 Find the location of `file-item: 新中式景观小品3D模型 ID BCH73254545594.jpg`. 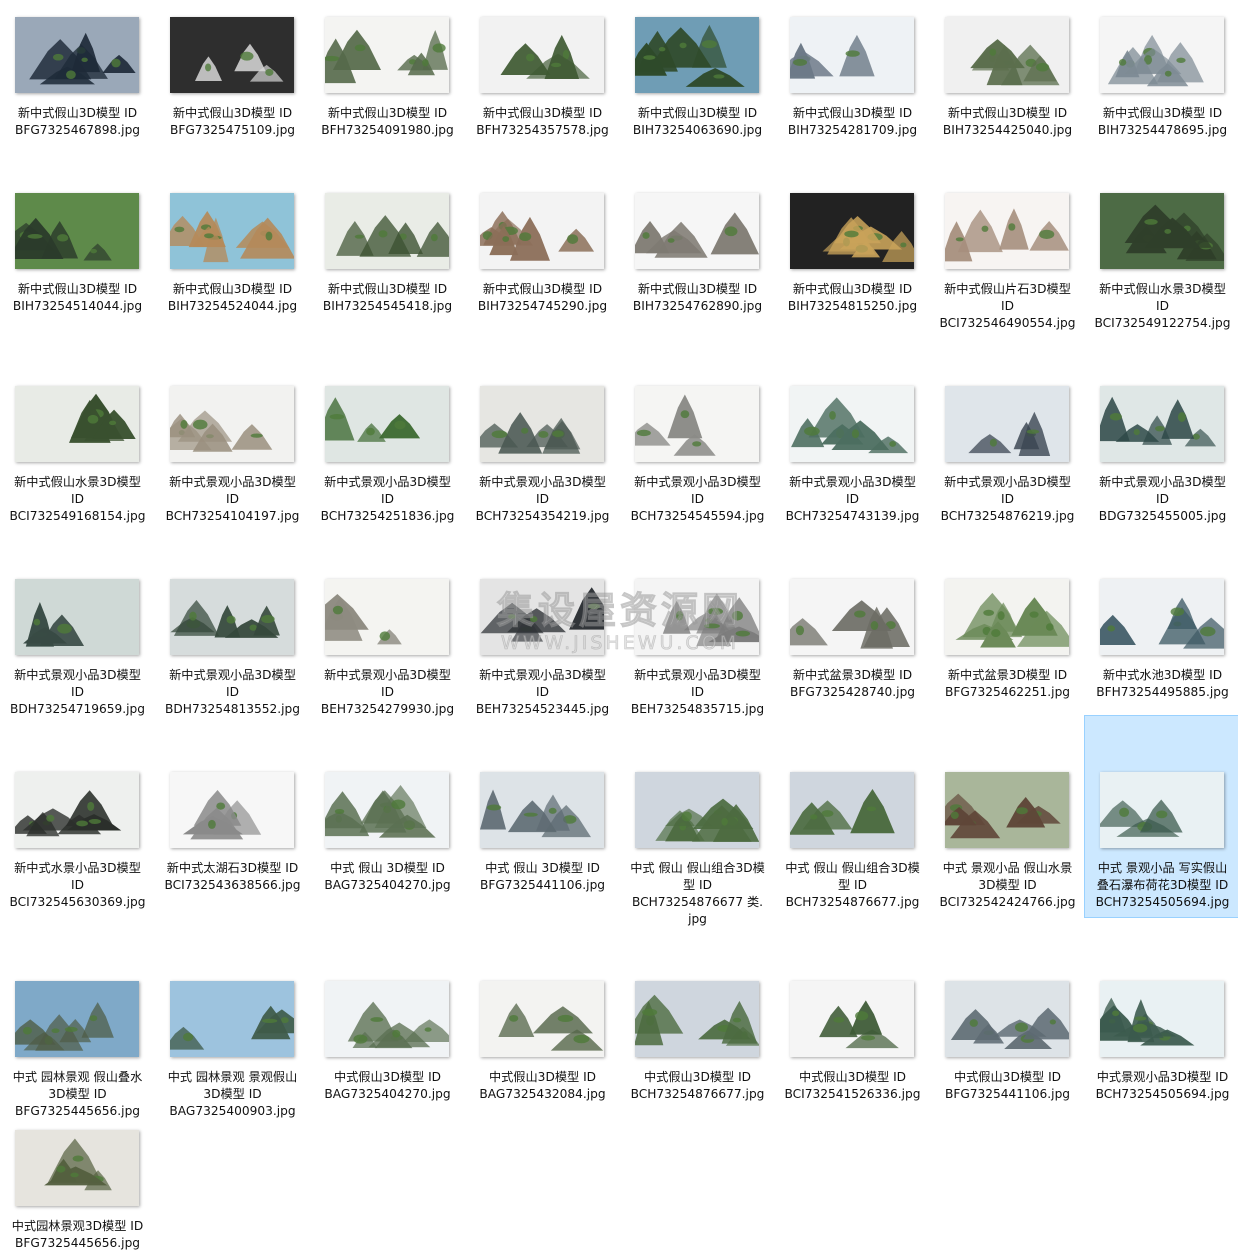

file-item: 新中式景观小品3D模型 ID BCH73254545594.jpg is located at coordinates (697, 458).